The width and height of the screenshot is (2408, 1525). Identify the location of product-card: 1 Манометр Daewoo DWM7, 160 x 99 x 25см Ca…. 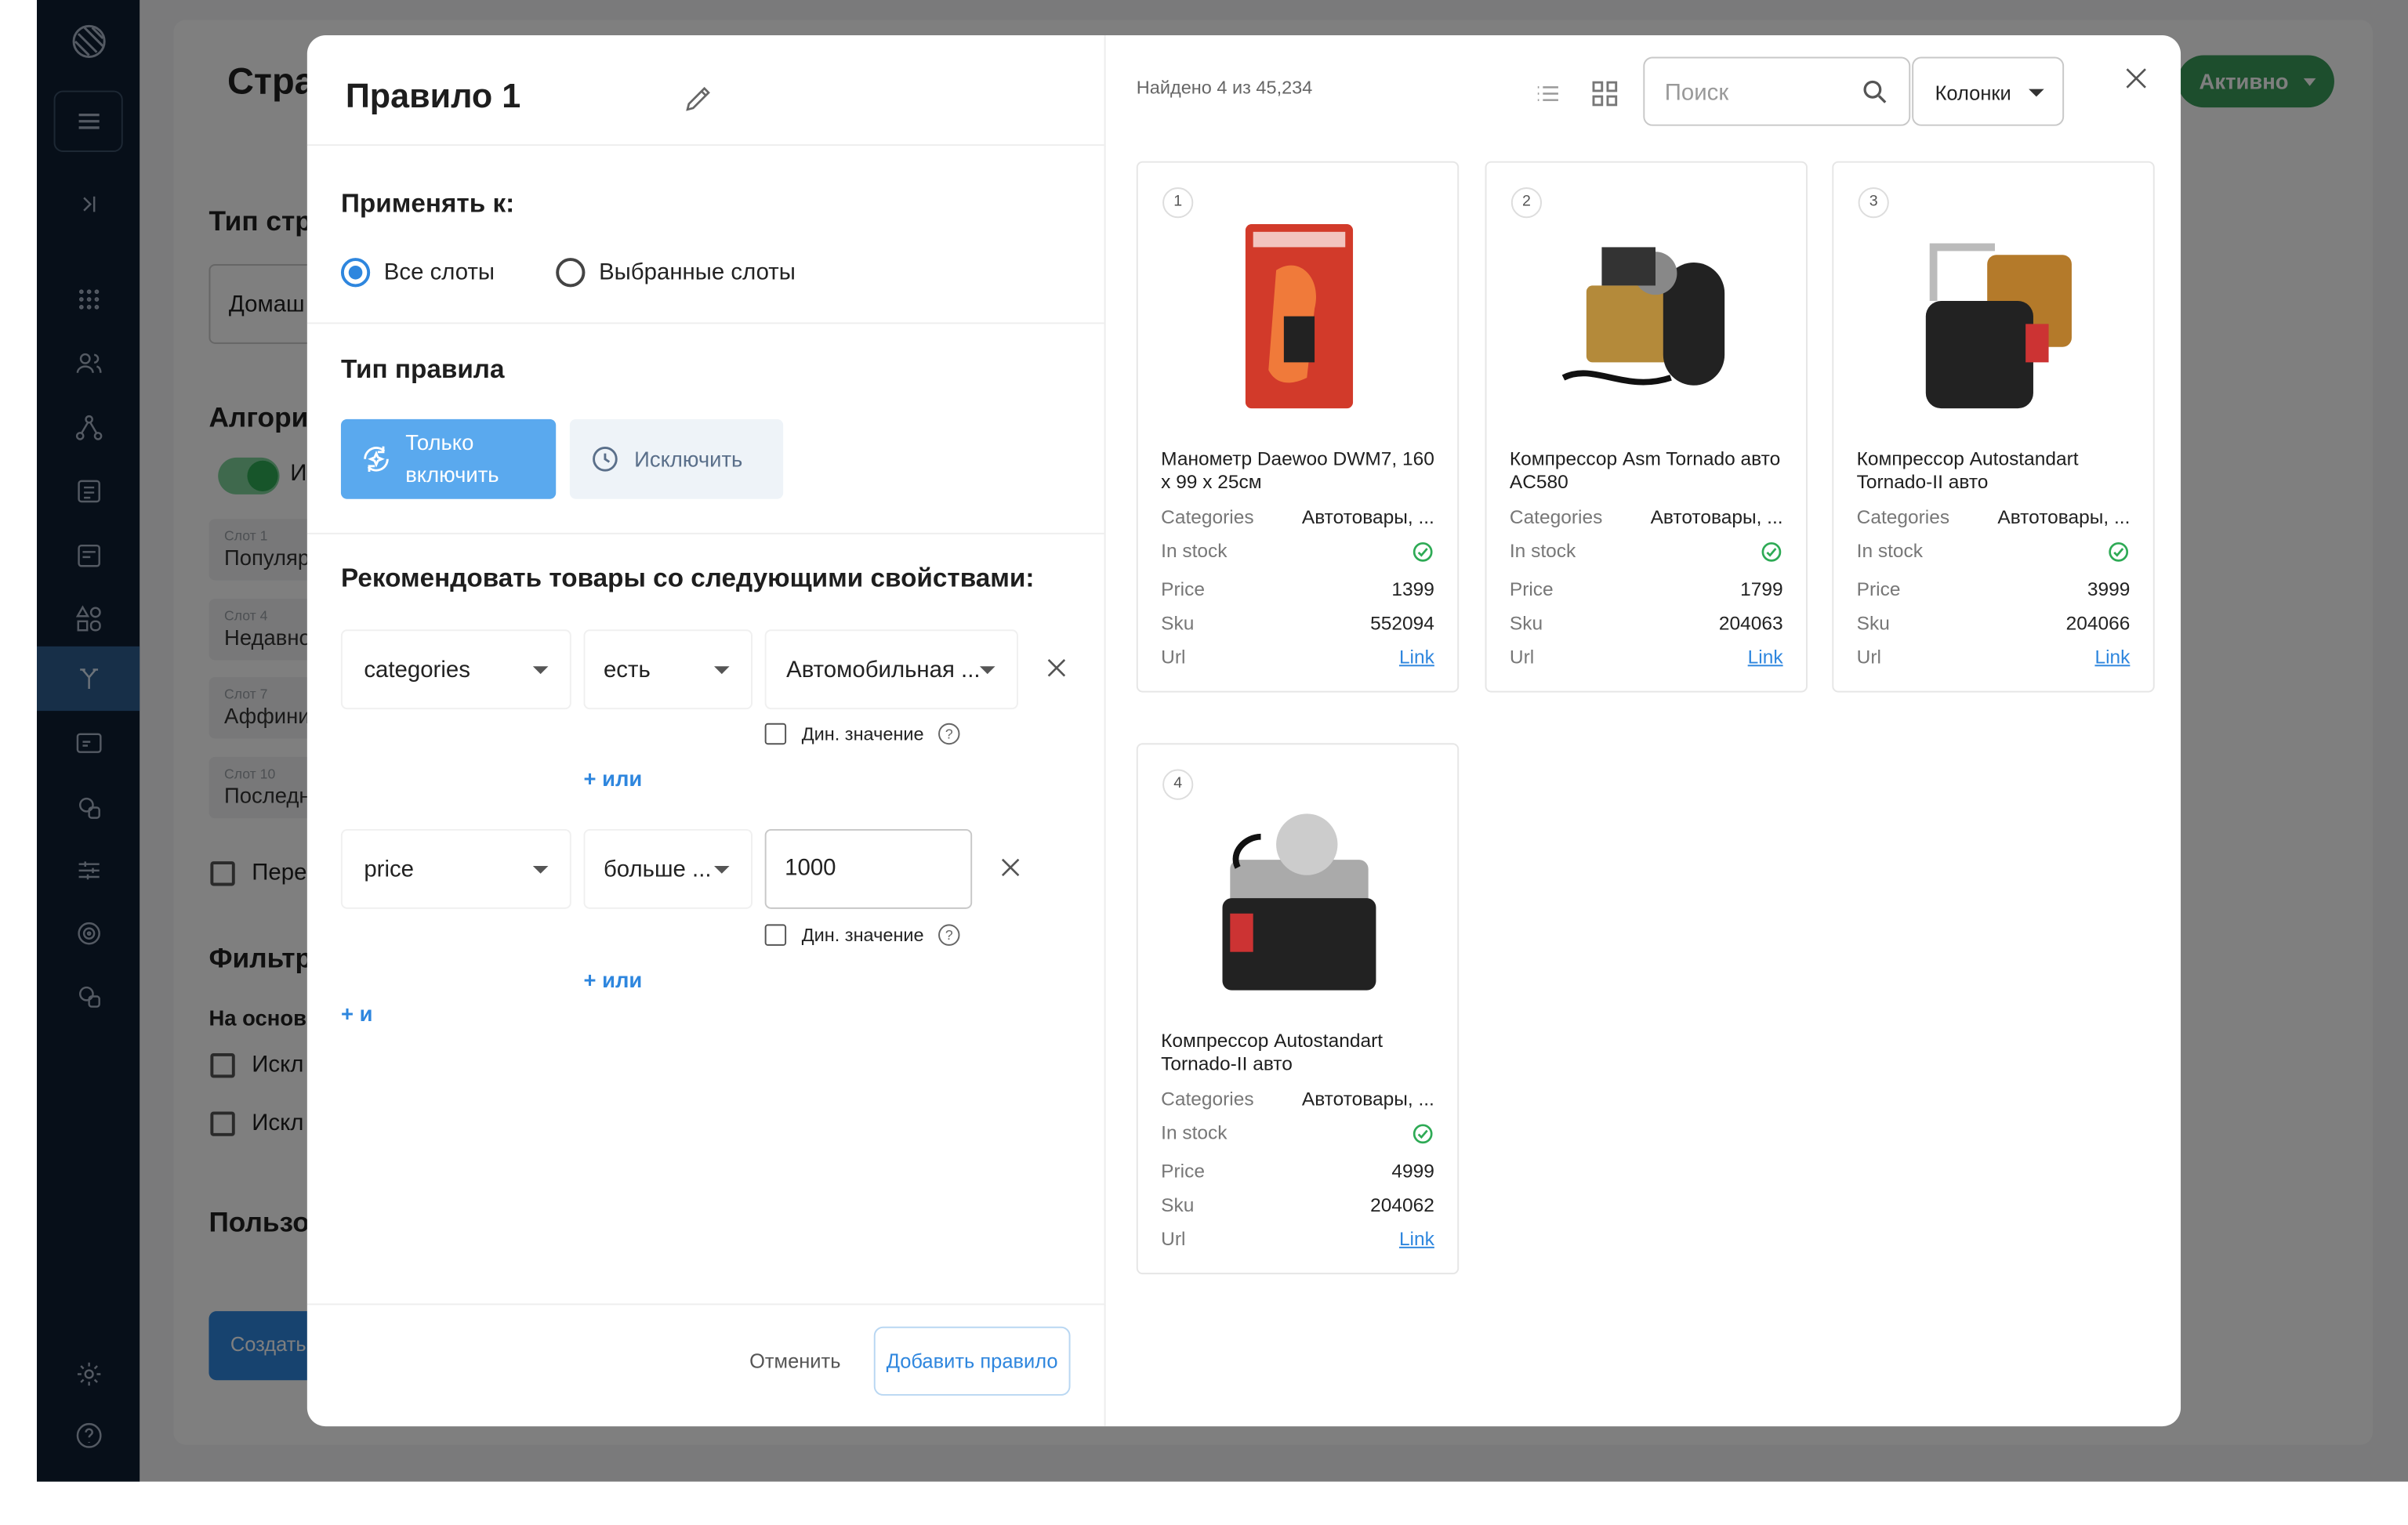
(1298, 427).